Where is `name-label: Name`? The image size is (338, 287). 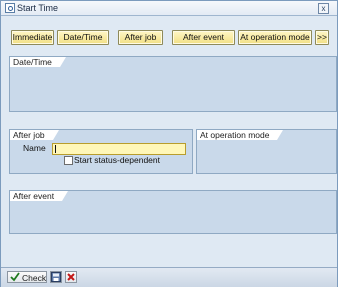
name-label: Name is located at coordinates (34, 148).